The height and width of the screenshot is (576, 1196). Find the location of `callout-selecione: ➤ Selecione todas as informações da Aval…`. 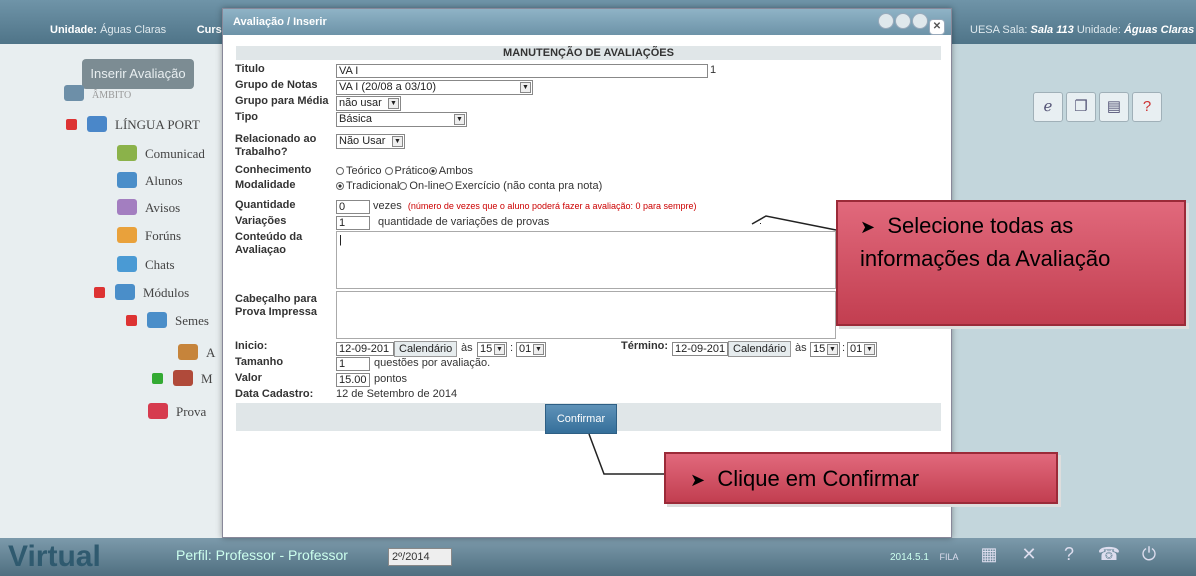

callout-selecione: ➤ Selecione todas as informações da Aval… is located at coordinates (1011, 263).